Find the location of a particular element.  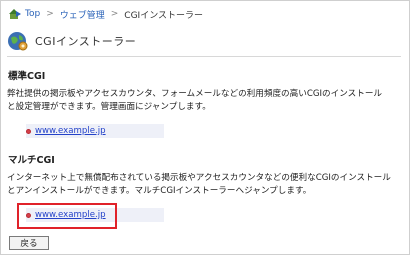

back-button: 戻る is located at coordinates (29, 243).